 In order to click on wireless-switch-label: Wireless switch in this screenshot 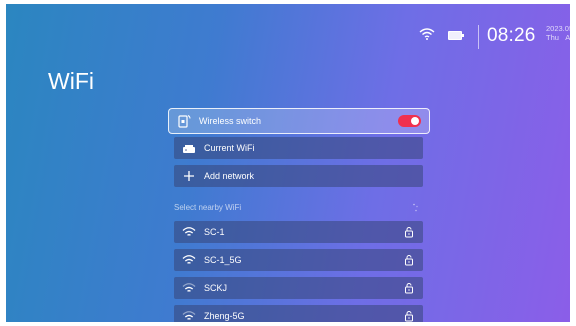, I will do `click(230, 121)`.